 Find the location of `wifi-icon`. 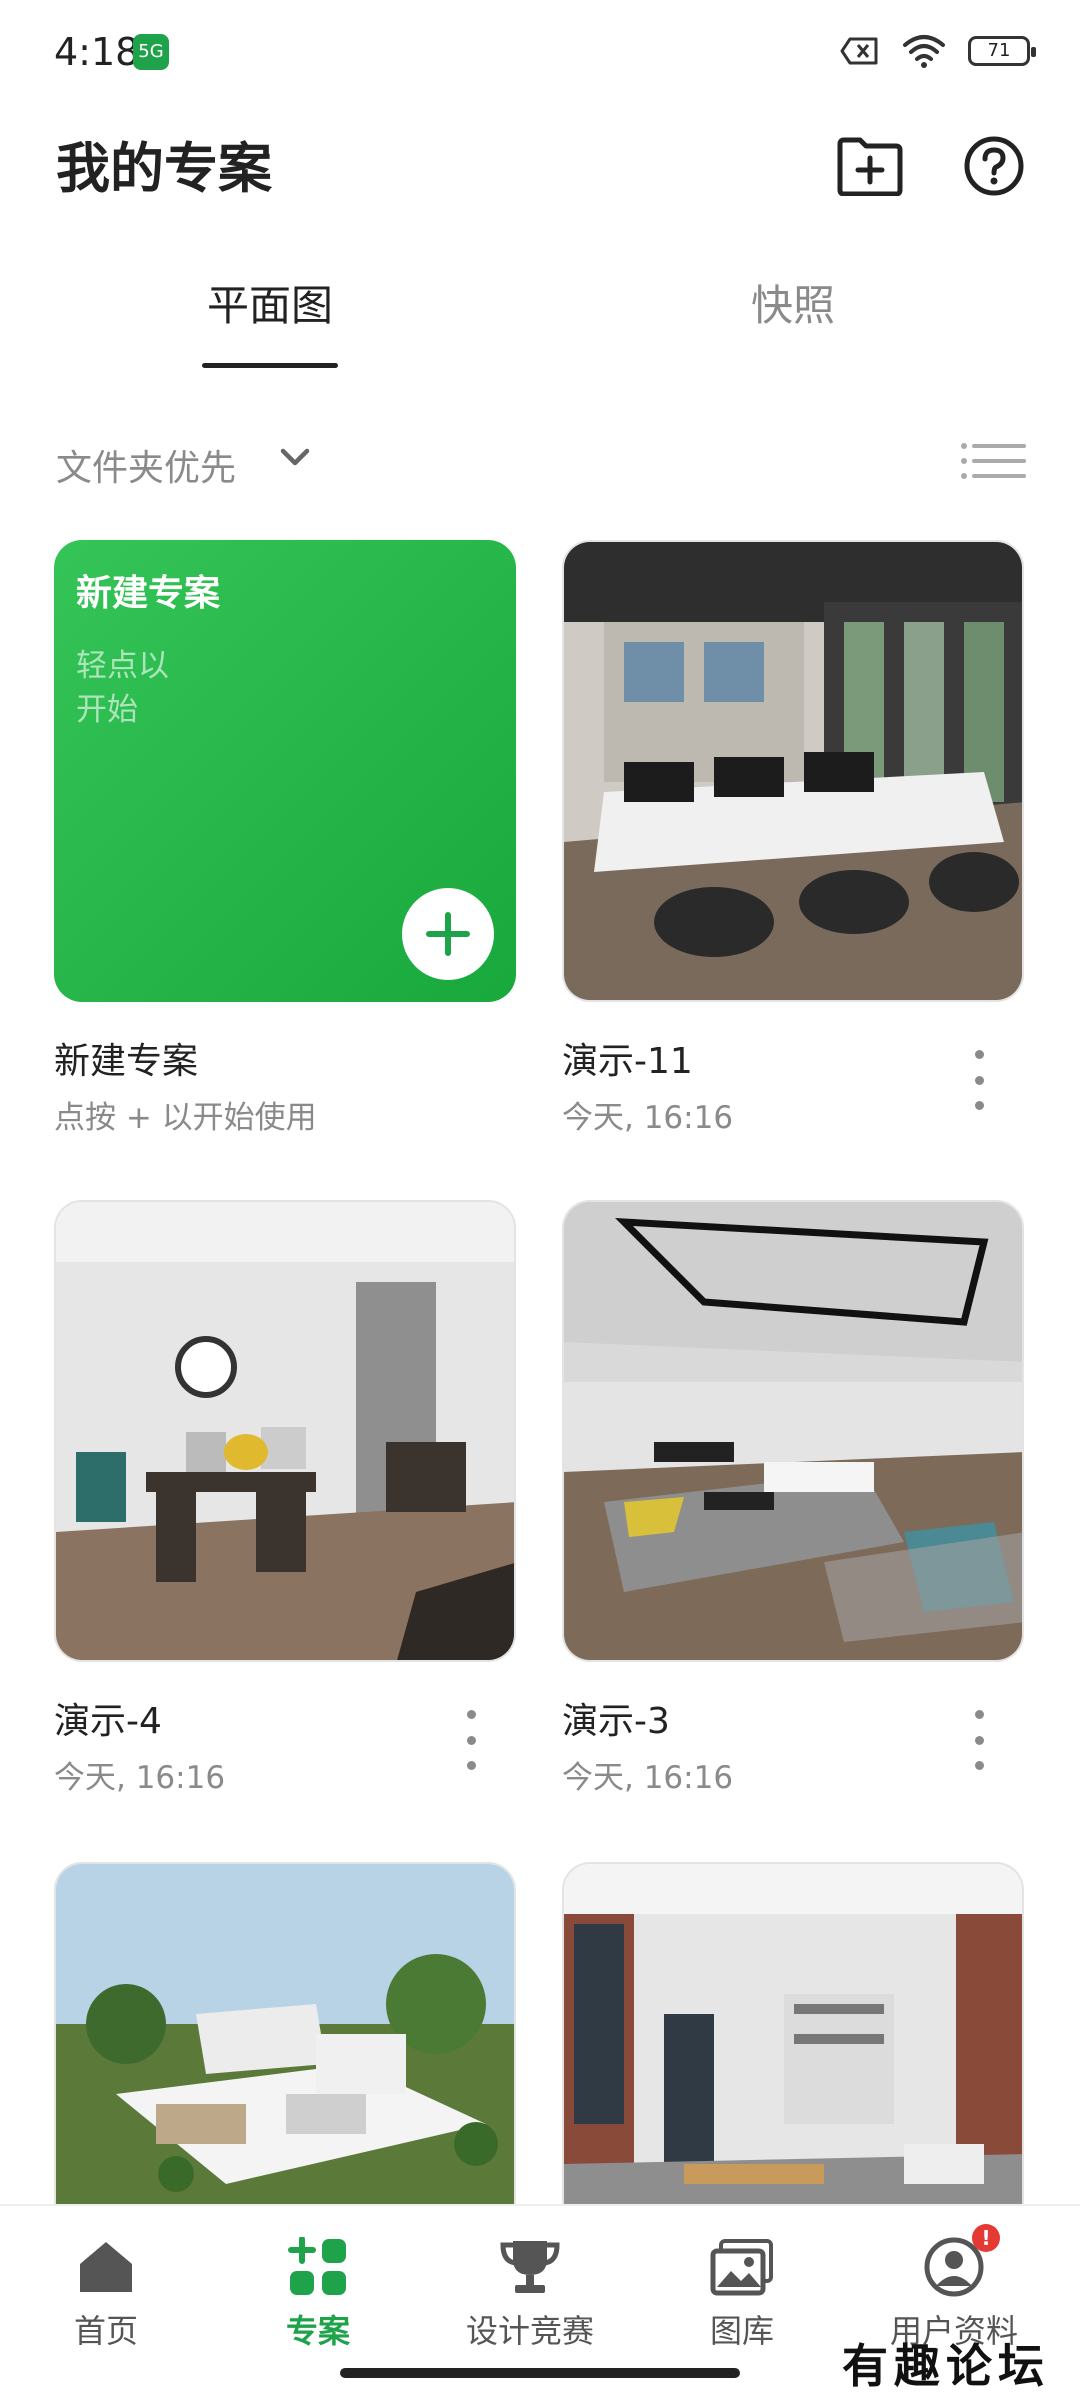

wifi-icon is located at coordinates (924, 51).